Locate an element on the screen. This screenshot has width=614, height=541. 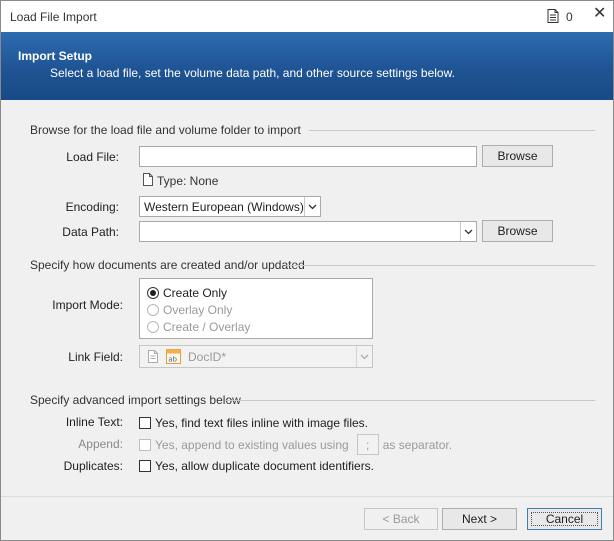
focus-indicator is located at coordinates (564, 519).